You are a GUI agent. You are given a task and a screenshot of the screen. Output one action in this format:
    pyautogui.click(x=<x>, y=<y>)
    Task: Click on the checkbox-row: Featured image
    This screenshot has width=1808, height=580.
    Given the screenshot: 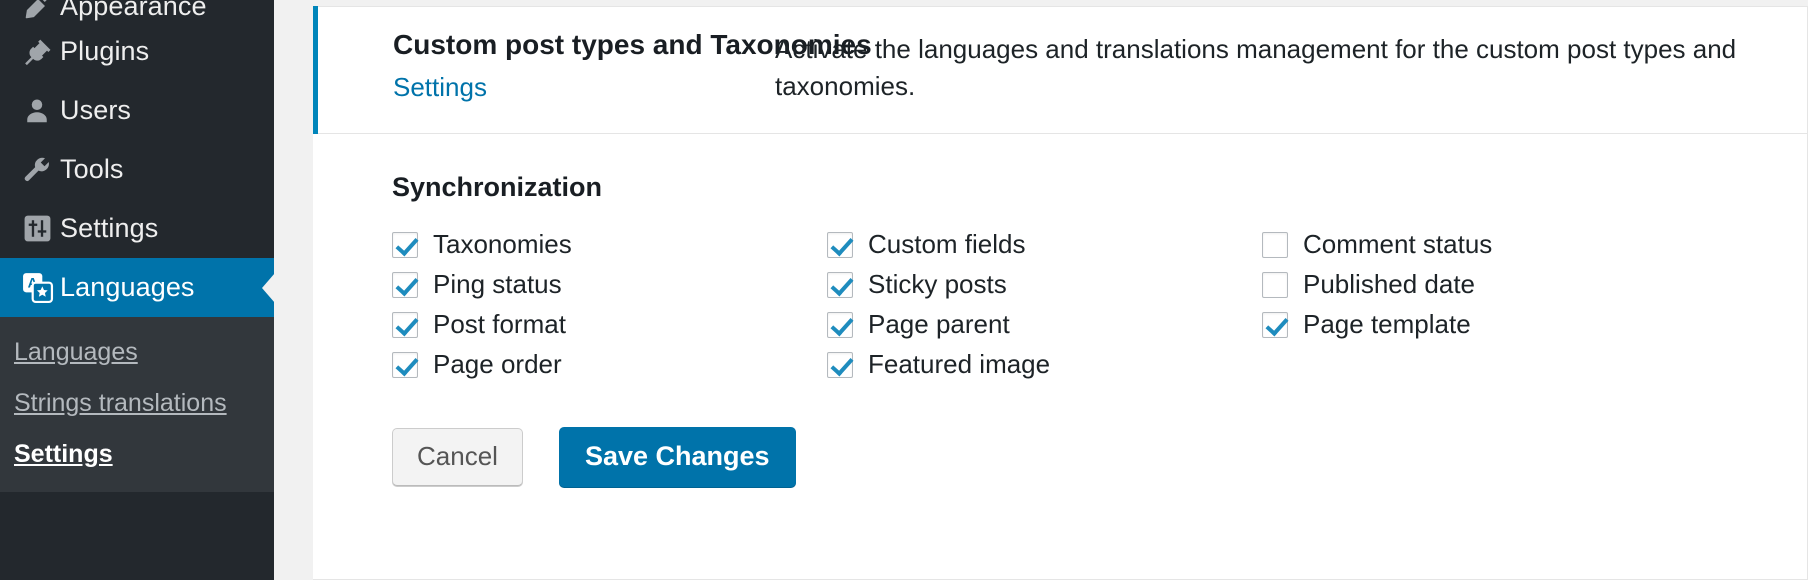 What is the action you would take?
    pyautogui.click(x=1044, y=365)
    